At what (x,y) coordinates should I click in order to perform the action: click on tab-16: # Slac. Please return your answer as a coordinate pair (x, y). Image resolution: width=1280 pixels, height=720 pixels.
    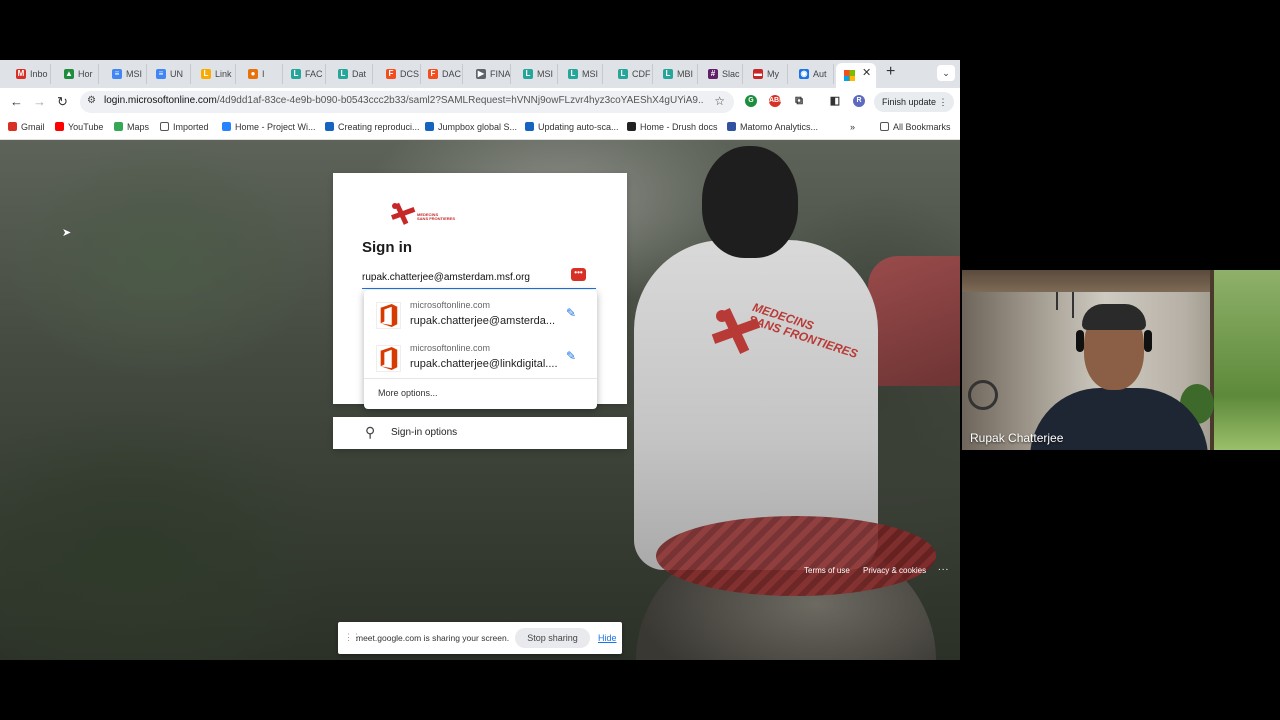
    Looking at the image, I should click on (721, 74).